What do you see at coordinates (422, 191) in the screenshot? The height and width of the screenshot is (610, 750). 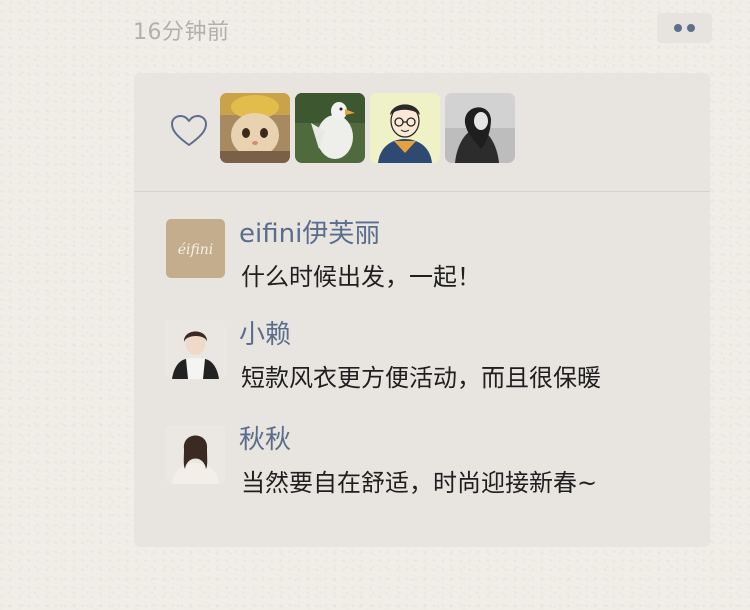 I see `divider` at bounding box center [422, 191].